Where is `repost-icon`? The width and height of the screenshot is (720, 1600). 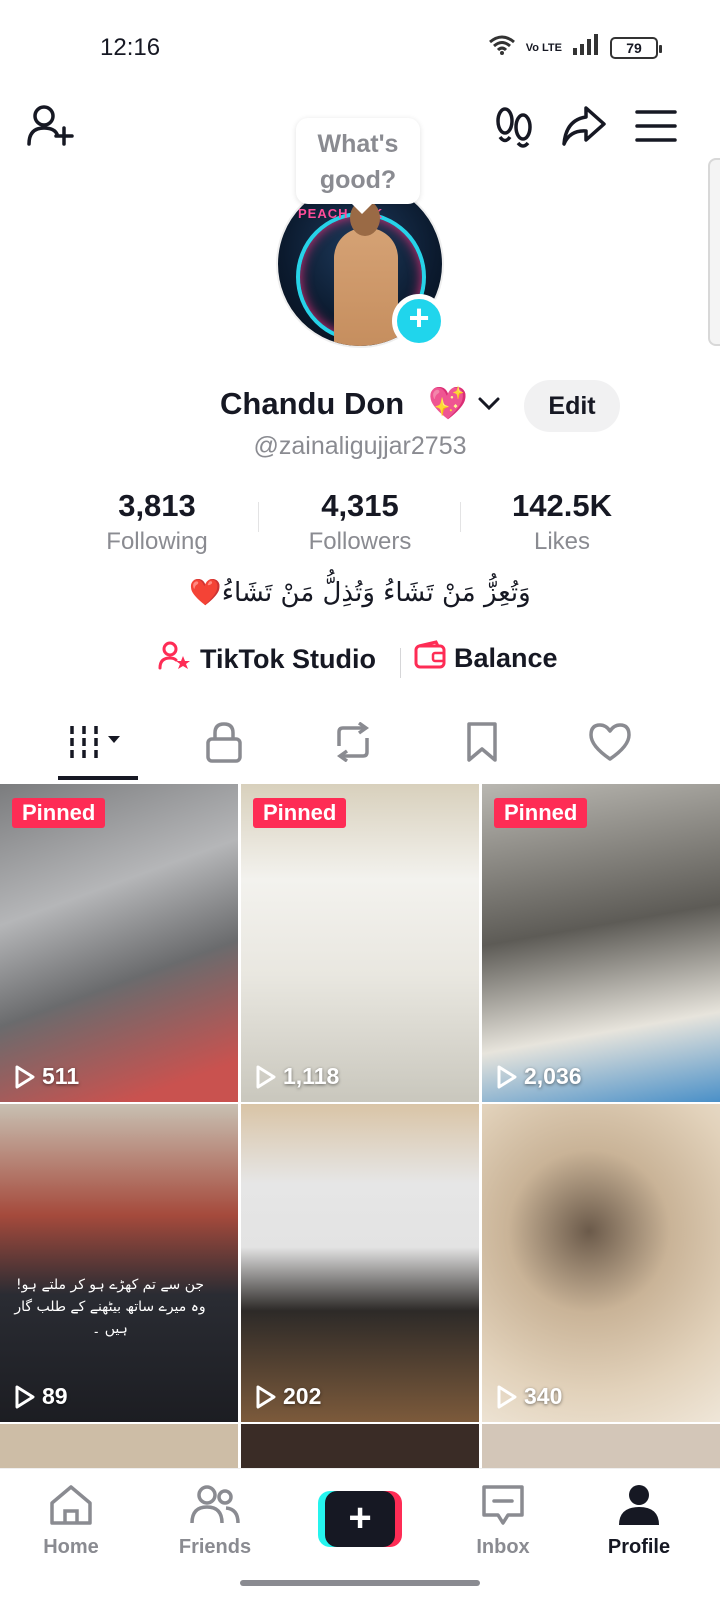 repost-icon is located at coordinates (353, 744).